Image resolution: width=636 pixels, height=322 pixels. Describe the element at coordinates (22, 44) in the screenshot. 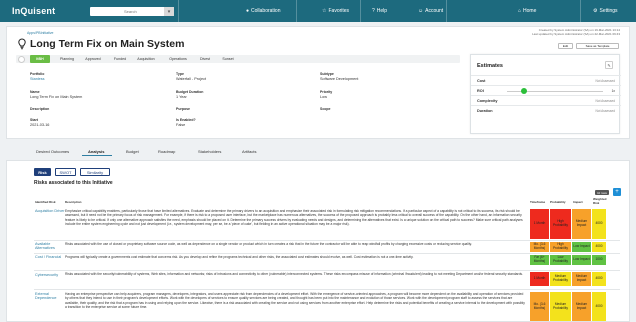

I see `lightbulb-icon` at that location.